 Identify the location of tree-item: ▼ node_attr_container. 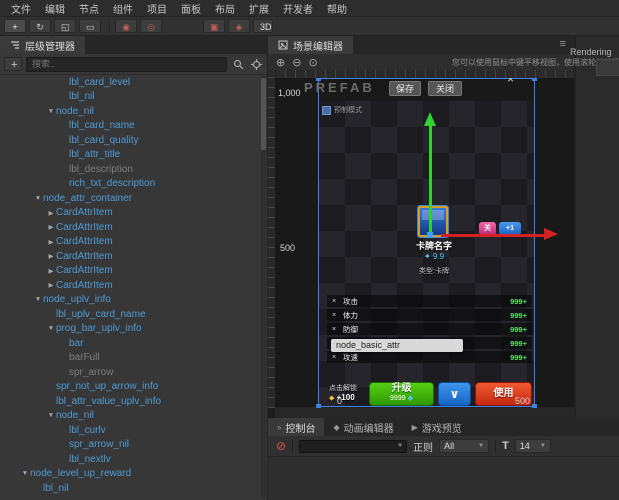
(130, 198).